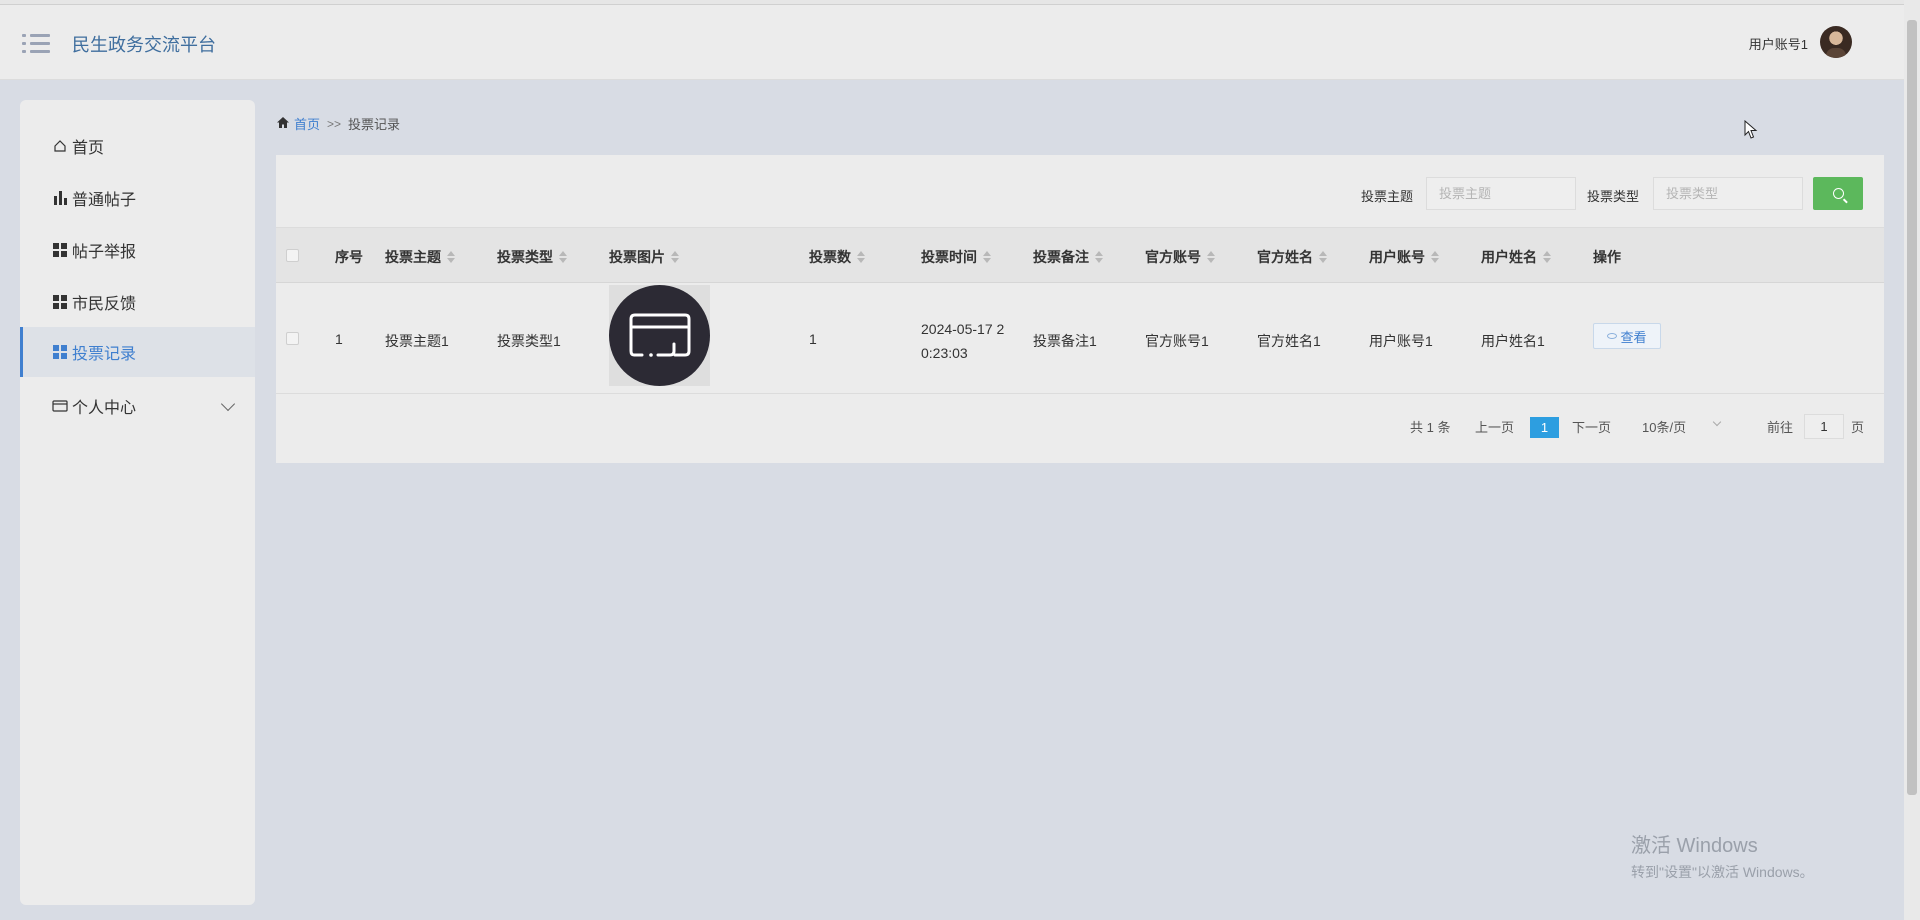  What do you see at coordinates (644, 257) in the screenshot?
I see `column-header-image: 投票图片` at bounding box center [644, 257].